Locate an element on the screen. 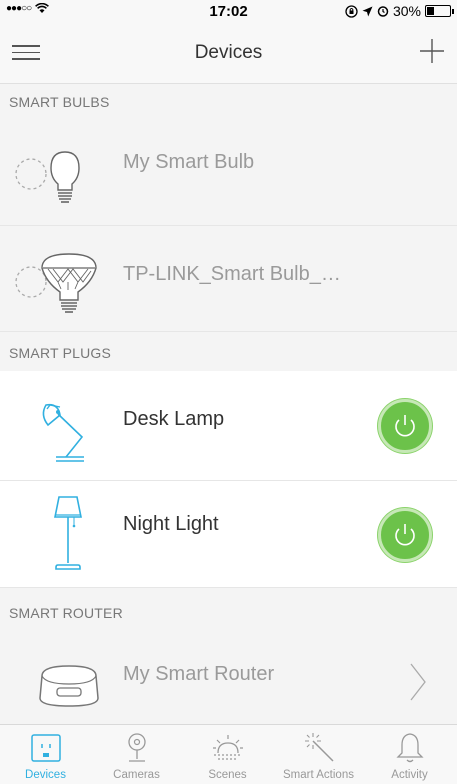  alarm-icon is located at coordinates (383, 11).